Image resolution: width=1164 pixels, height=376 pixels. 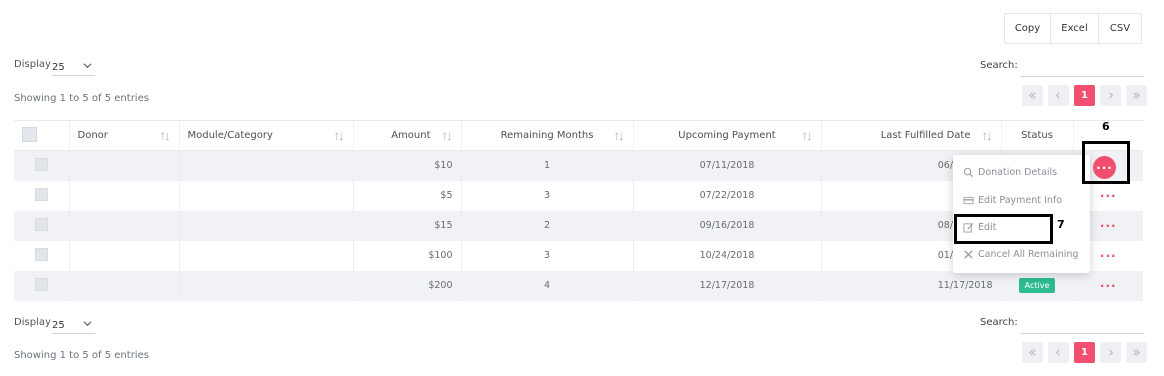 What do you see at coordinates (727, 255) in the screenshot?
I see `upcoming-payment-cell: 10/24/2018` at bounding box center [727, 255].